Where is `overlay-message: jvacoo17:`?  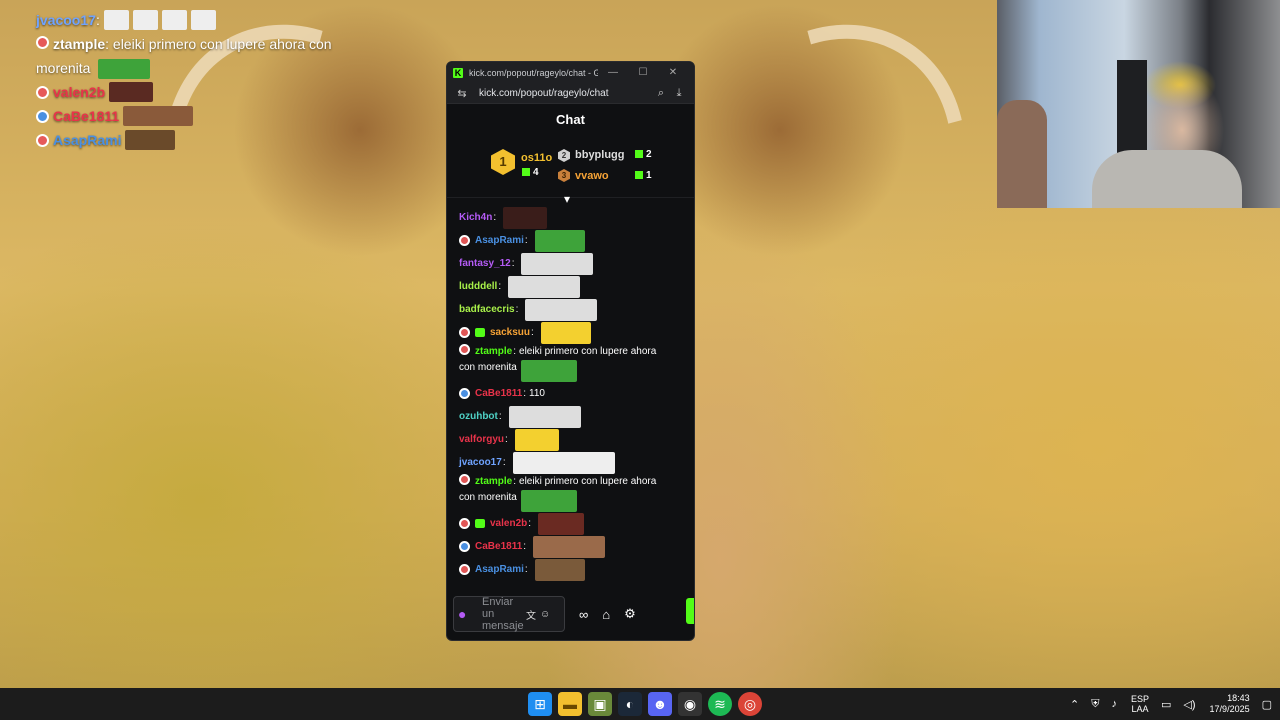 overlay-message: jvacoo17: is located at coordinates (201, 20).